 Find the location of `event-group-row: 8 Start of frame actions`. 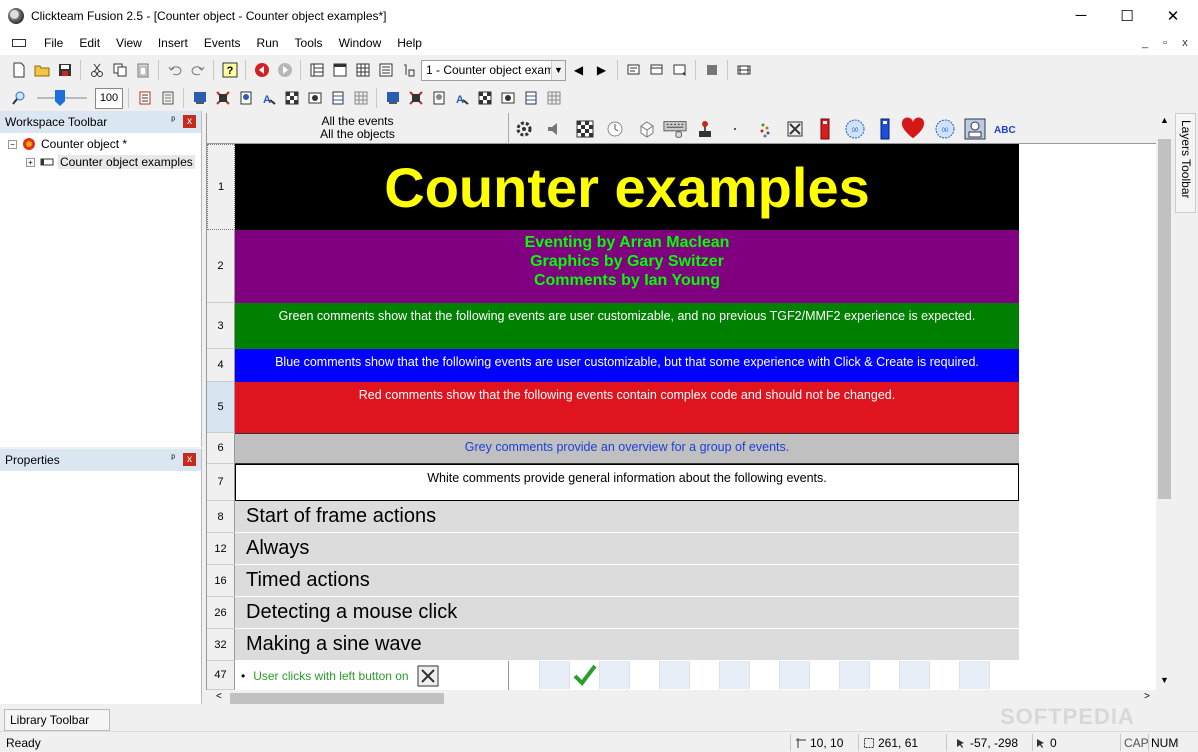

event-group-row: 8 Start of frame actions is located at coordinates (681, 517).